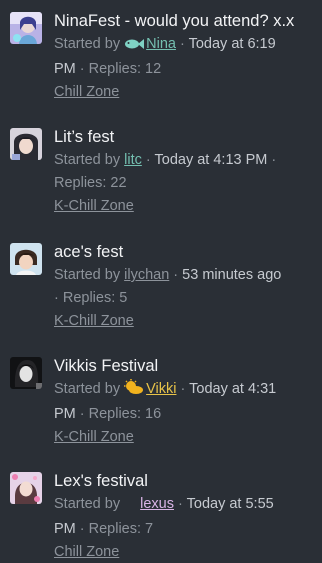 The height and width of the screenshot is (563, 322). I want to click on thread-title: Lex's festival, so click(185, 481).